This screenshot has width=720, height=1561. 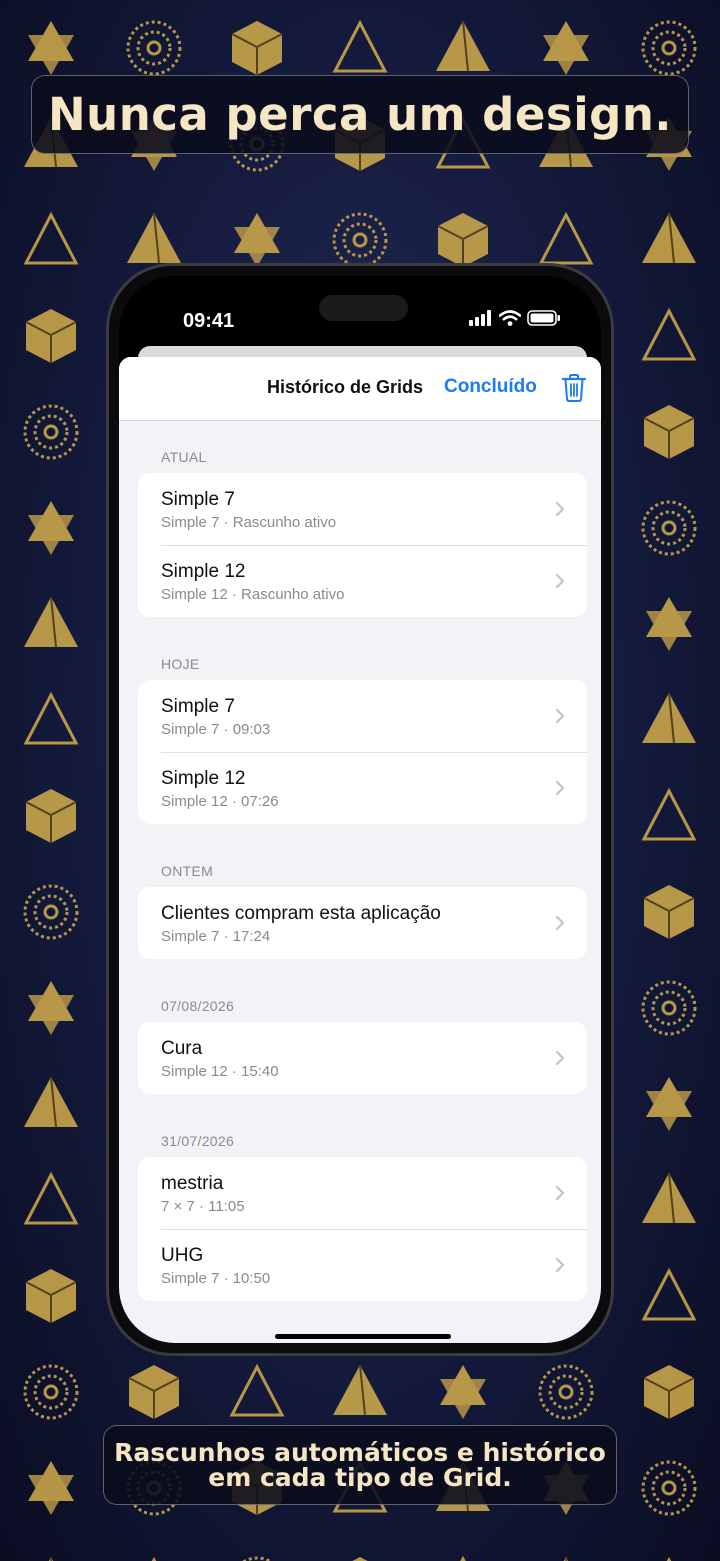 I want to click on history-row: Simple 7 Simple 7 · Rascunho ativo, so click(x=362, y=509).